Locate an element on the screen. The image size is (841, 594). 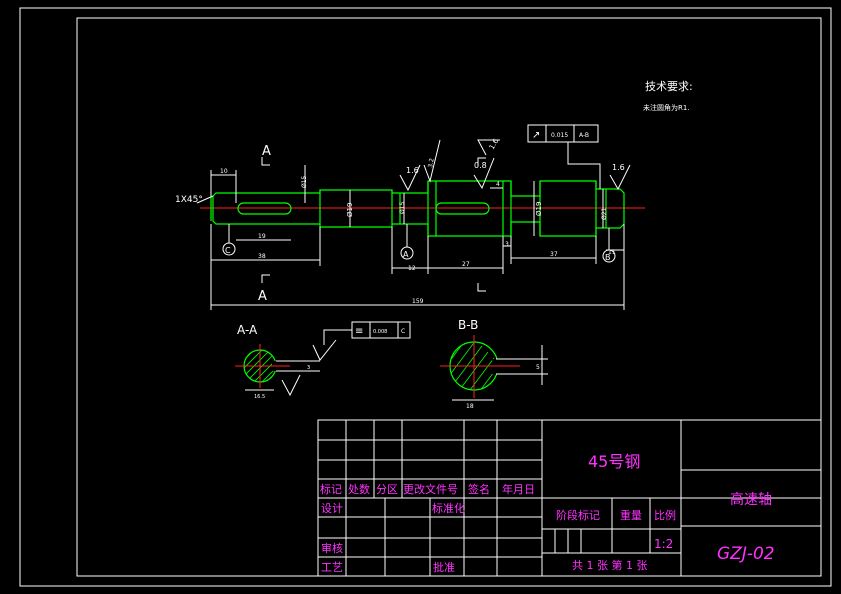
section-a-bottom: A is located at coordinates (262, 296).